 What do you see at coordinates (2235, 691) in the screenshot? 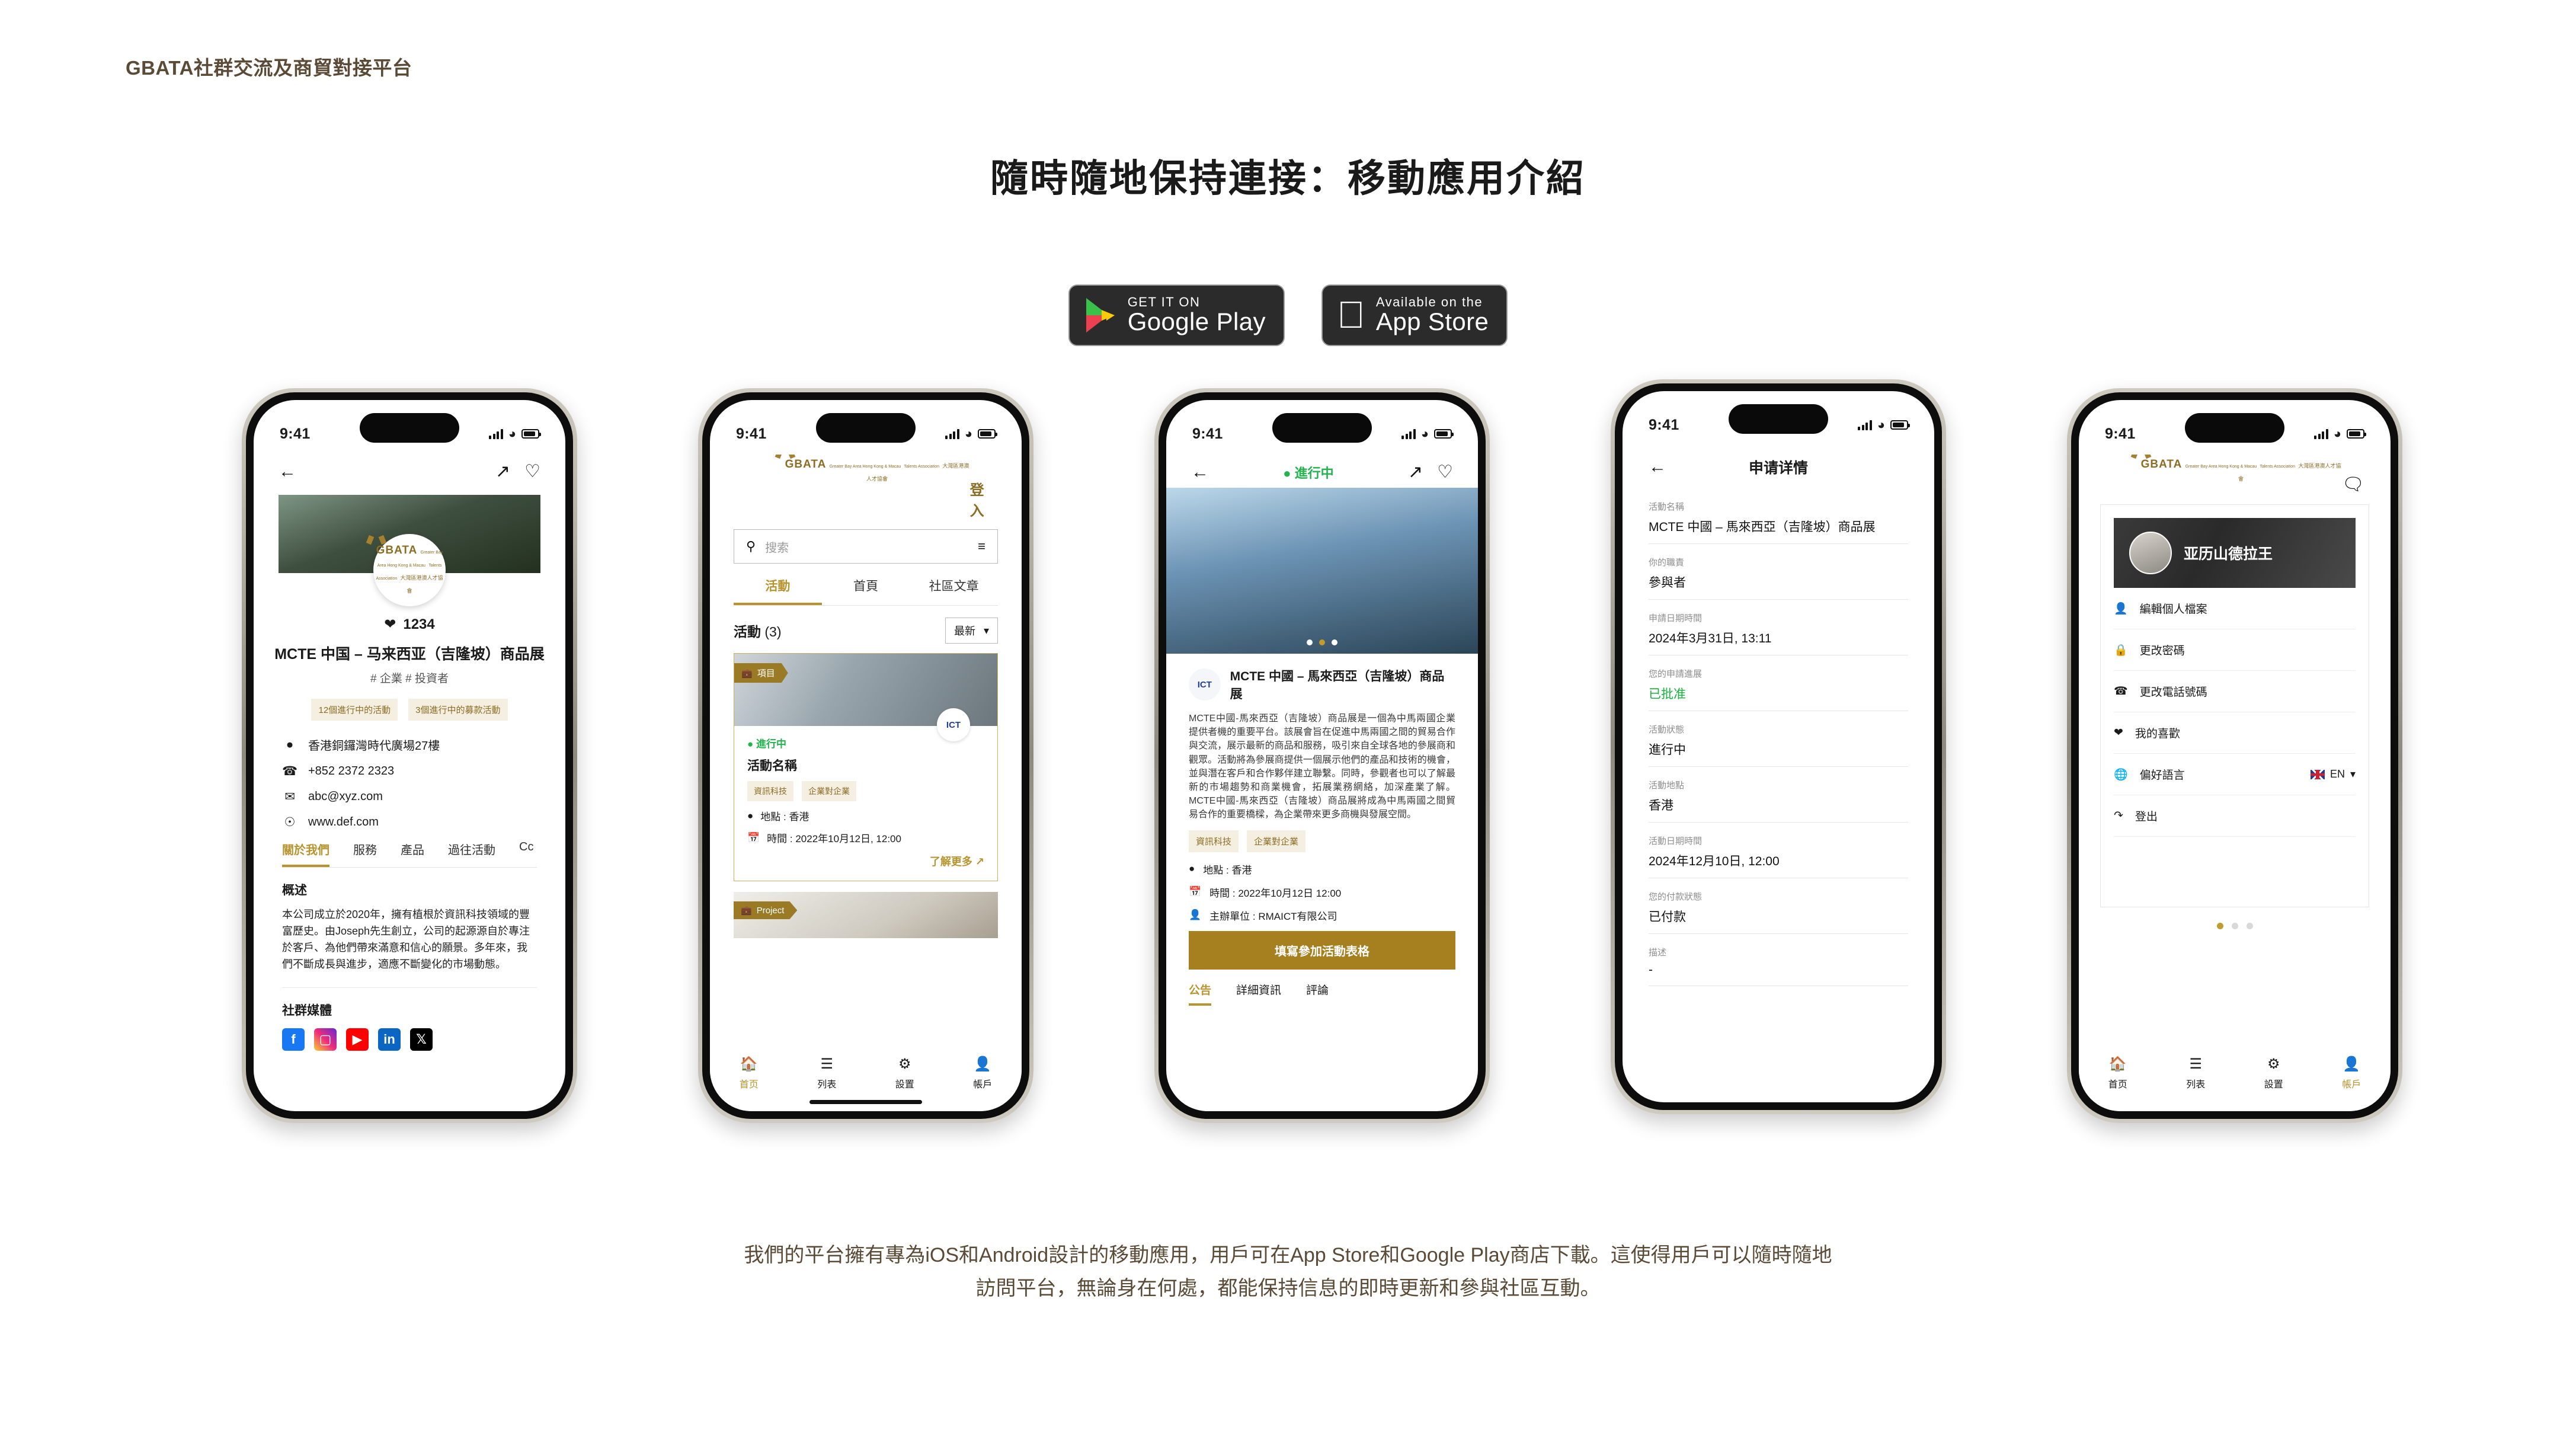
I see `account-item-change-phone: ☎ 更改電話號碼` at bounding box center [2235, 691].